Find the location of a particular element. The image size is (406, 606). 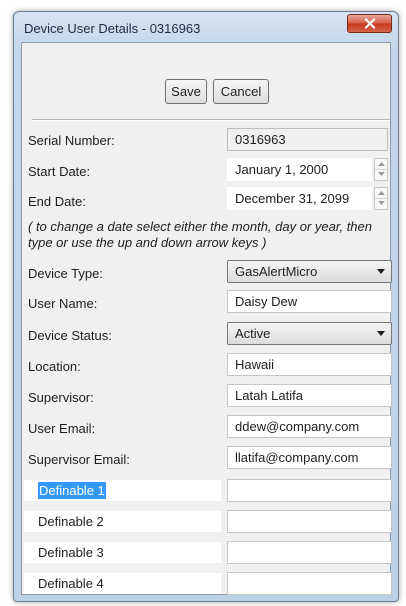

device-type-value: GasAlertMicro is located at coordinates (276, 271).